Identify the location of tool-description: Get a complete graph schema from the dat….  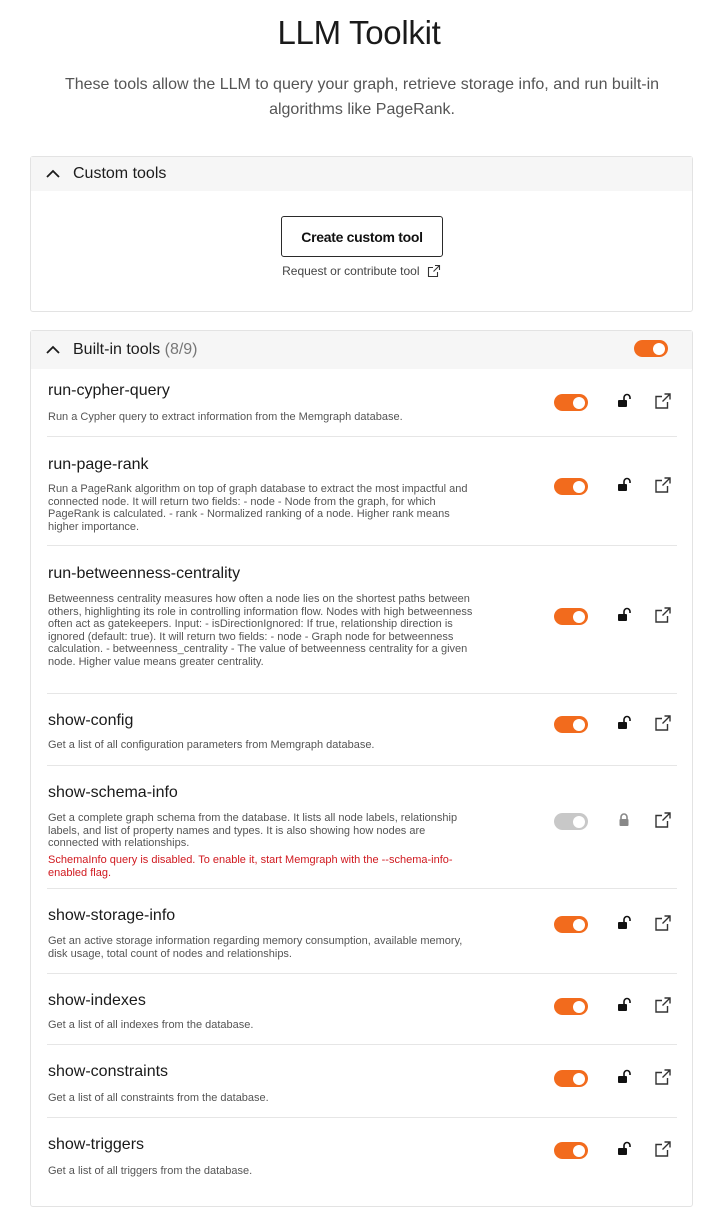
(253, 831).